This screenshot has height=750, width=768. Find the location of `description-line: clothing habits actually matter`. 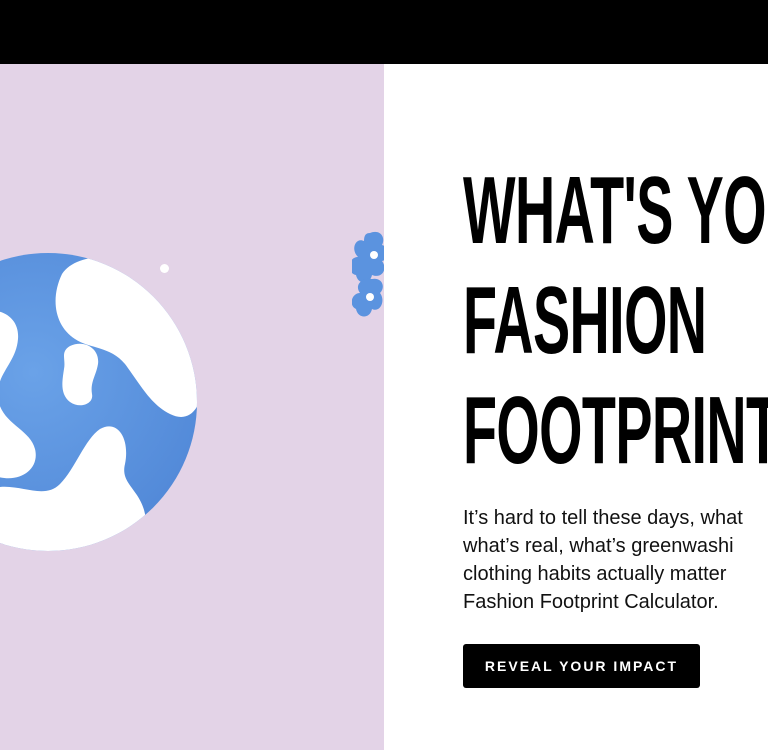

description-line: clothing habits actually matter is located at coordinates (595, 574).